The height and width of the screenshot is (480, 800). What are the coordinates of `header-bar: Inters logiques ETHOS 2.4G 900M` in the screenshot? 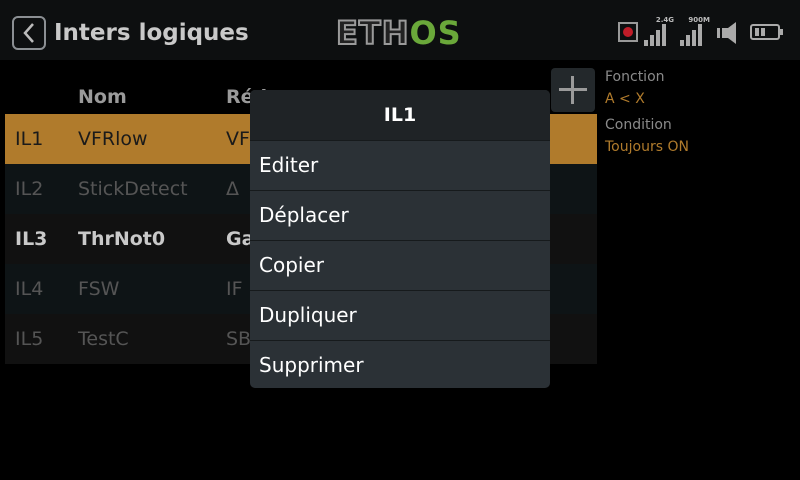 It's located at (400, 30).